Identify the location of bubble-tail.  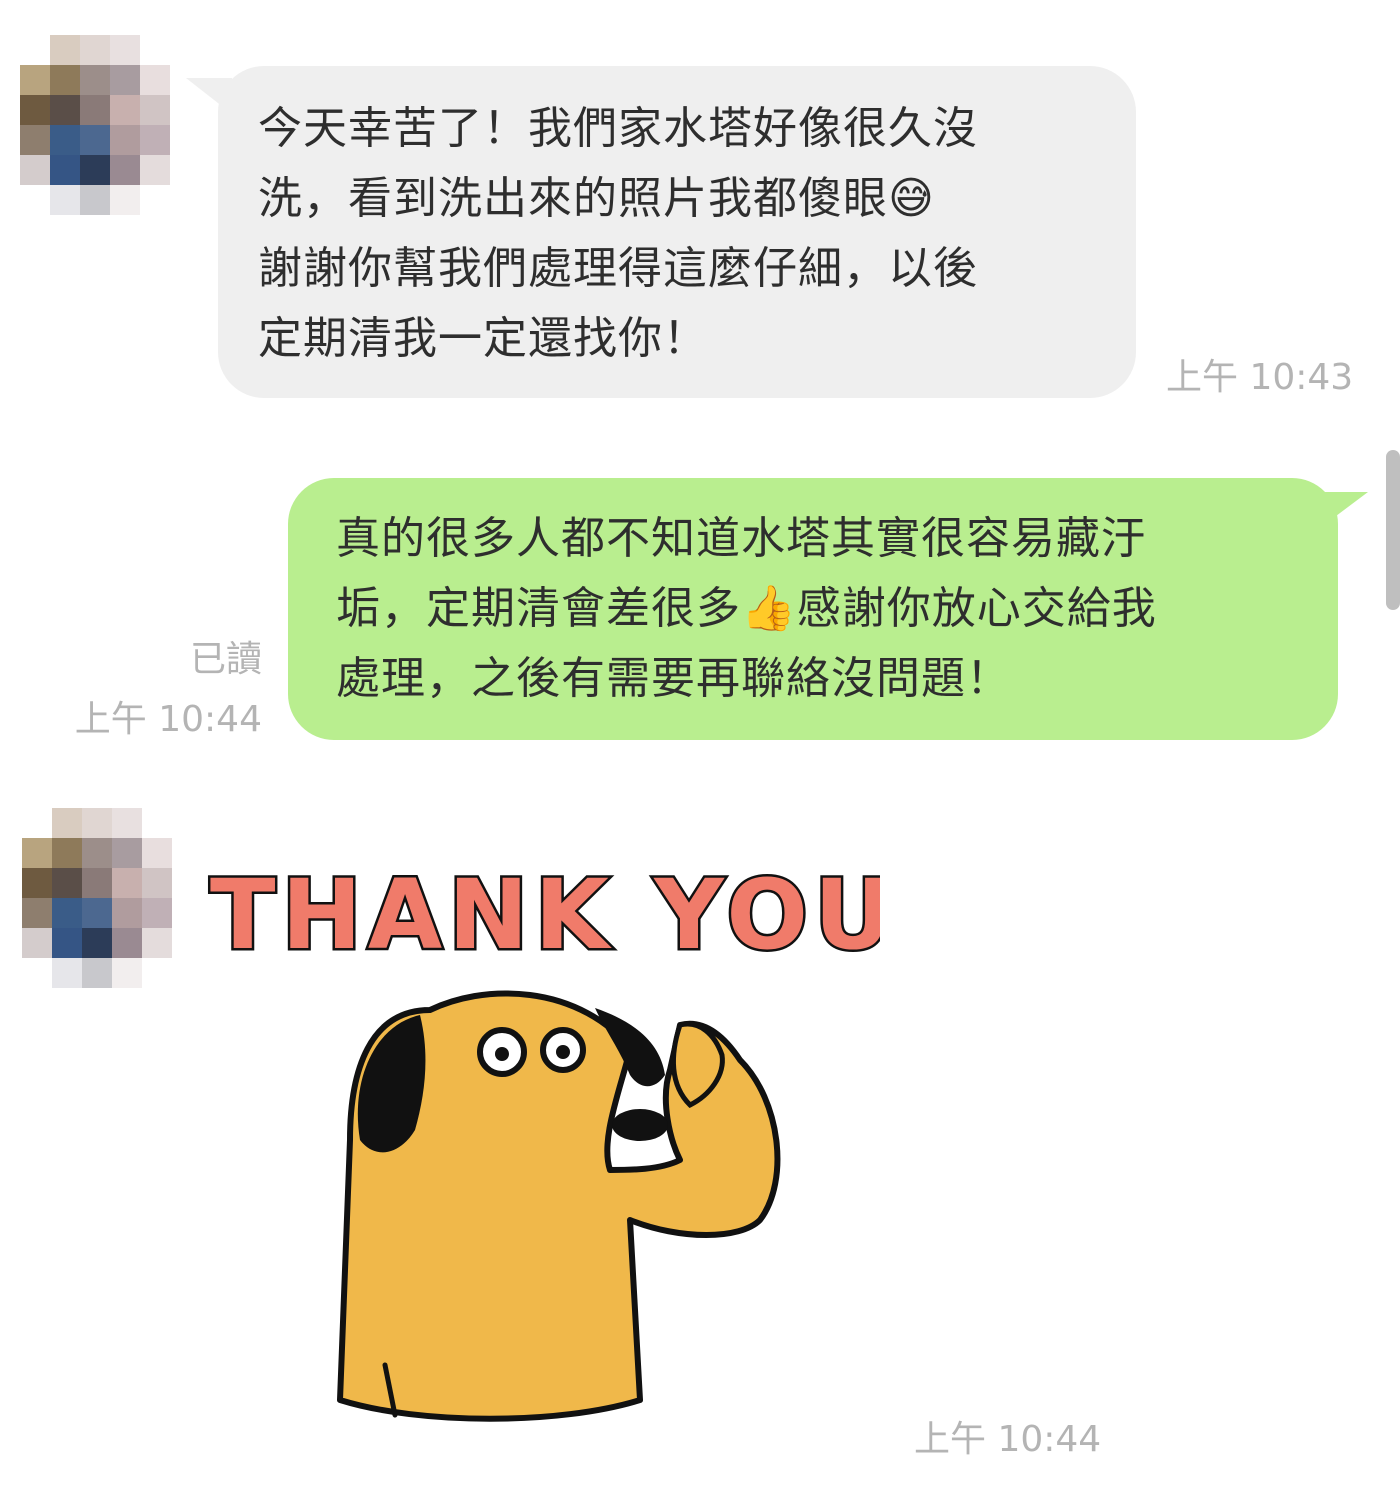
(1344, 510).